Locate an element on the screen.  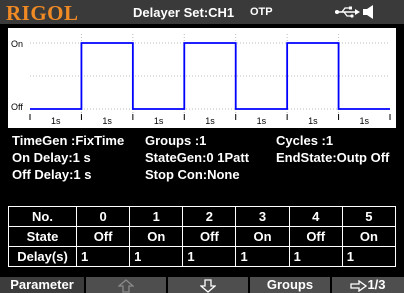
delay-cell-1: 1 is located at coordinates (156, 256).